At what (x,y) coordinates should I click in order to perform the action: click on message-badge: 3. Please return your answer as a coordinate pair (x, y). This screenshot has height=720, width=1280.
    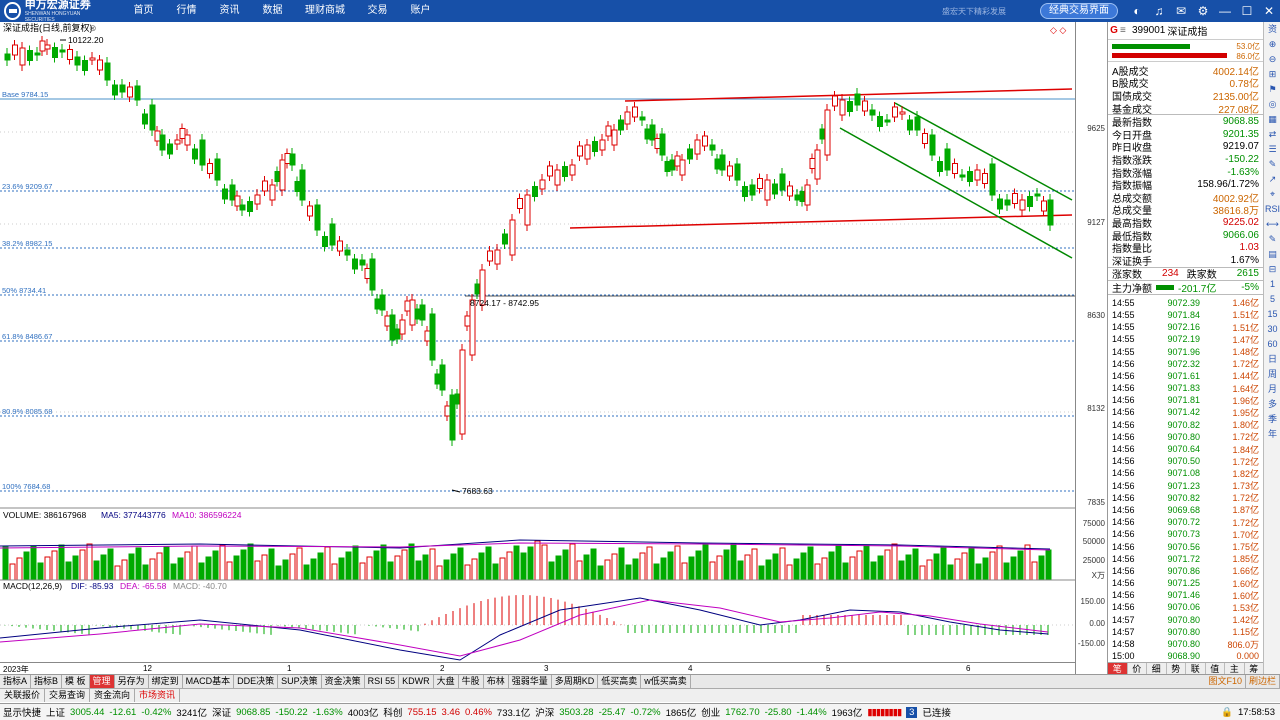
    Looking at the image, I should click on (912, 712).